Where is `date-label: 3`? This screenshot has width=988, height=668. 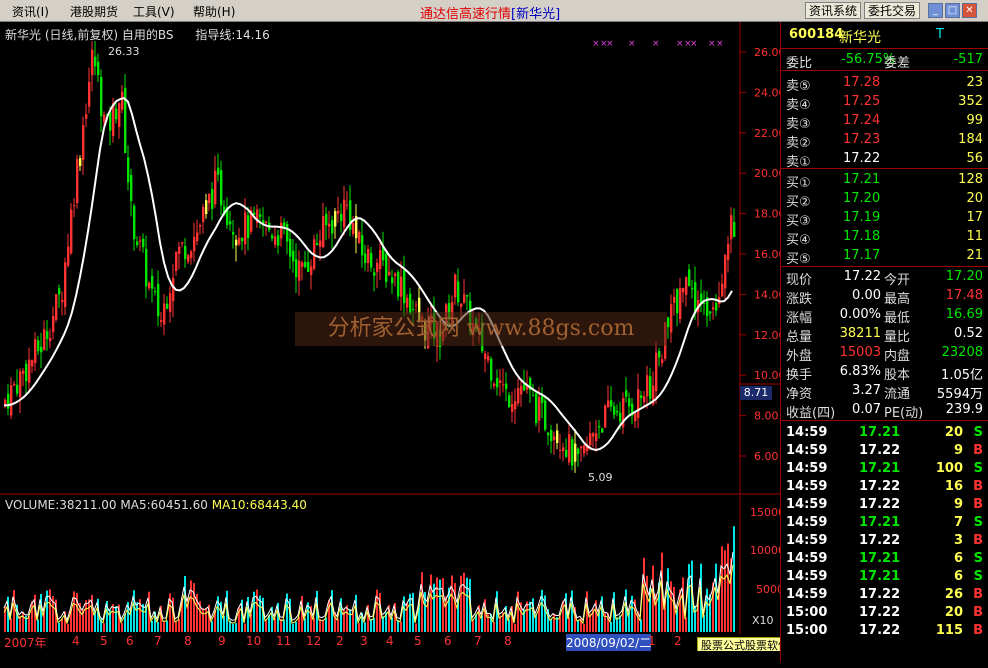
date-label: 3 is located at coordinates (364, 641).